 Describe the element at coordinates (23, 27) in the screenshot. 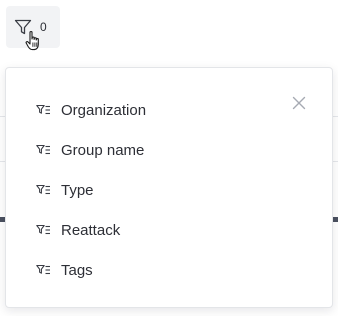

I see `funnel-icon` at that location.